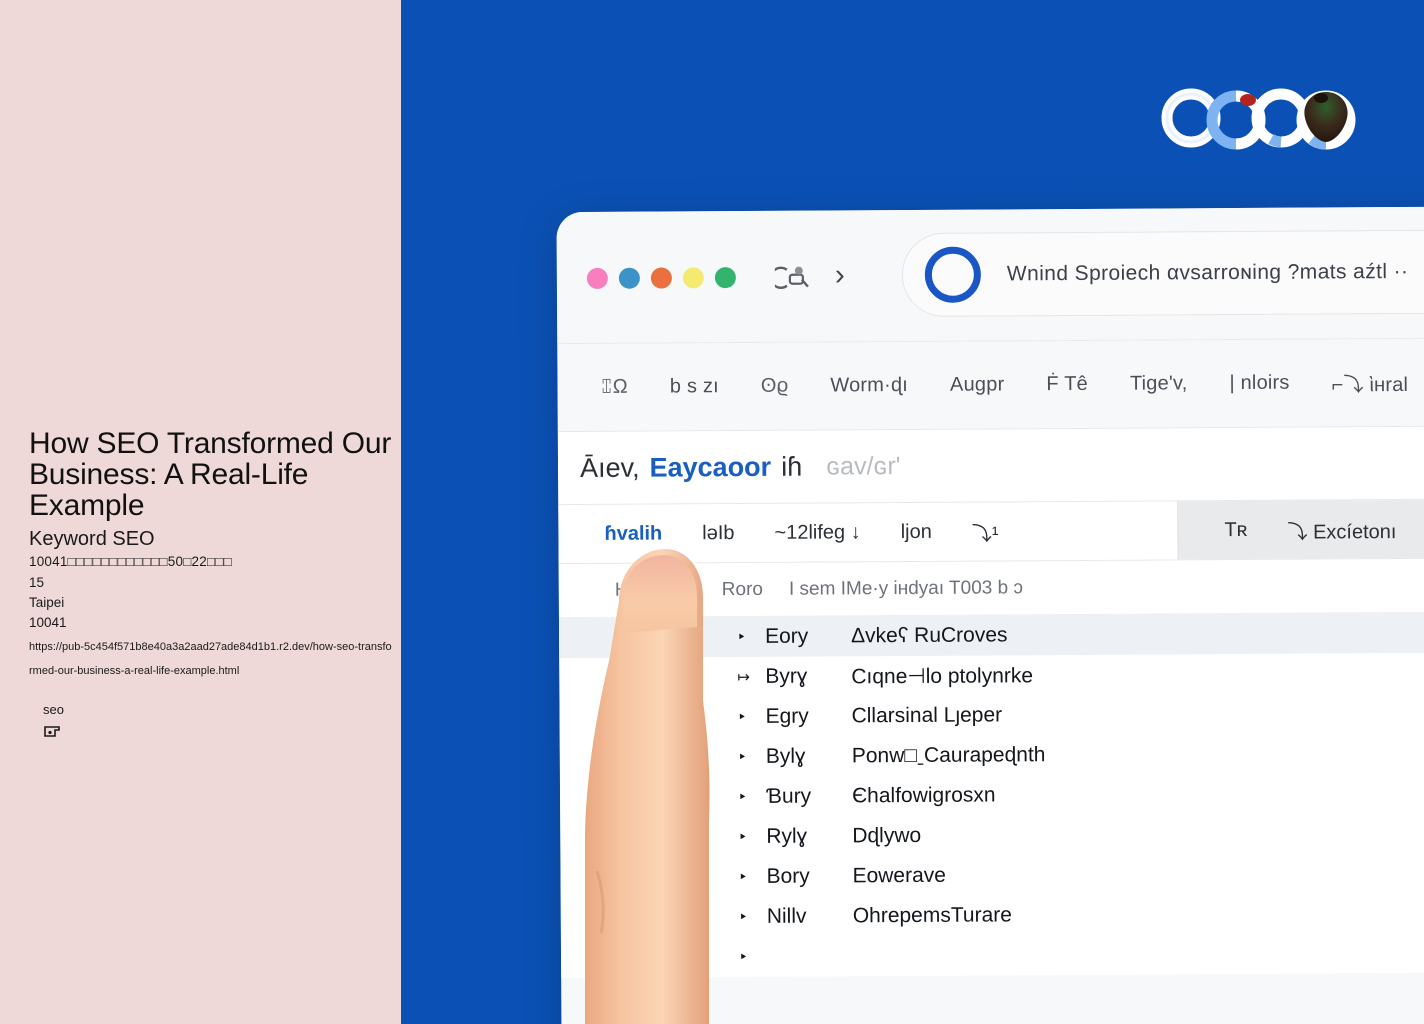 The width and height of the screenshot is (1424, 1024). Describe the element at coordinates (597, 278) in the screenshot. I see `dot-pink` at that location.